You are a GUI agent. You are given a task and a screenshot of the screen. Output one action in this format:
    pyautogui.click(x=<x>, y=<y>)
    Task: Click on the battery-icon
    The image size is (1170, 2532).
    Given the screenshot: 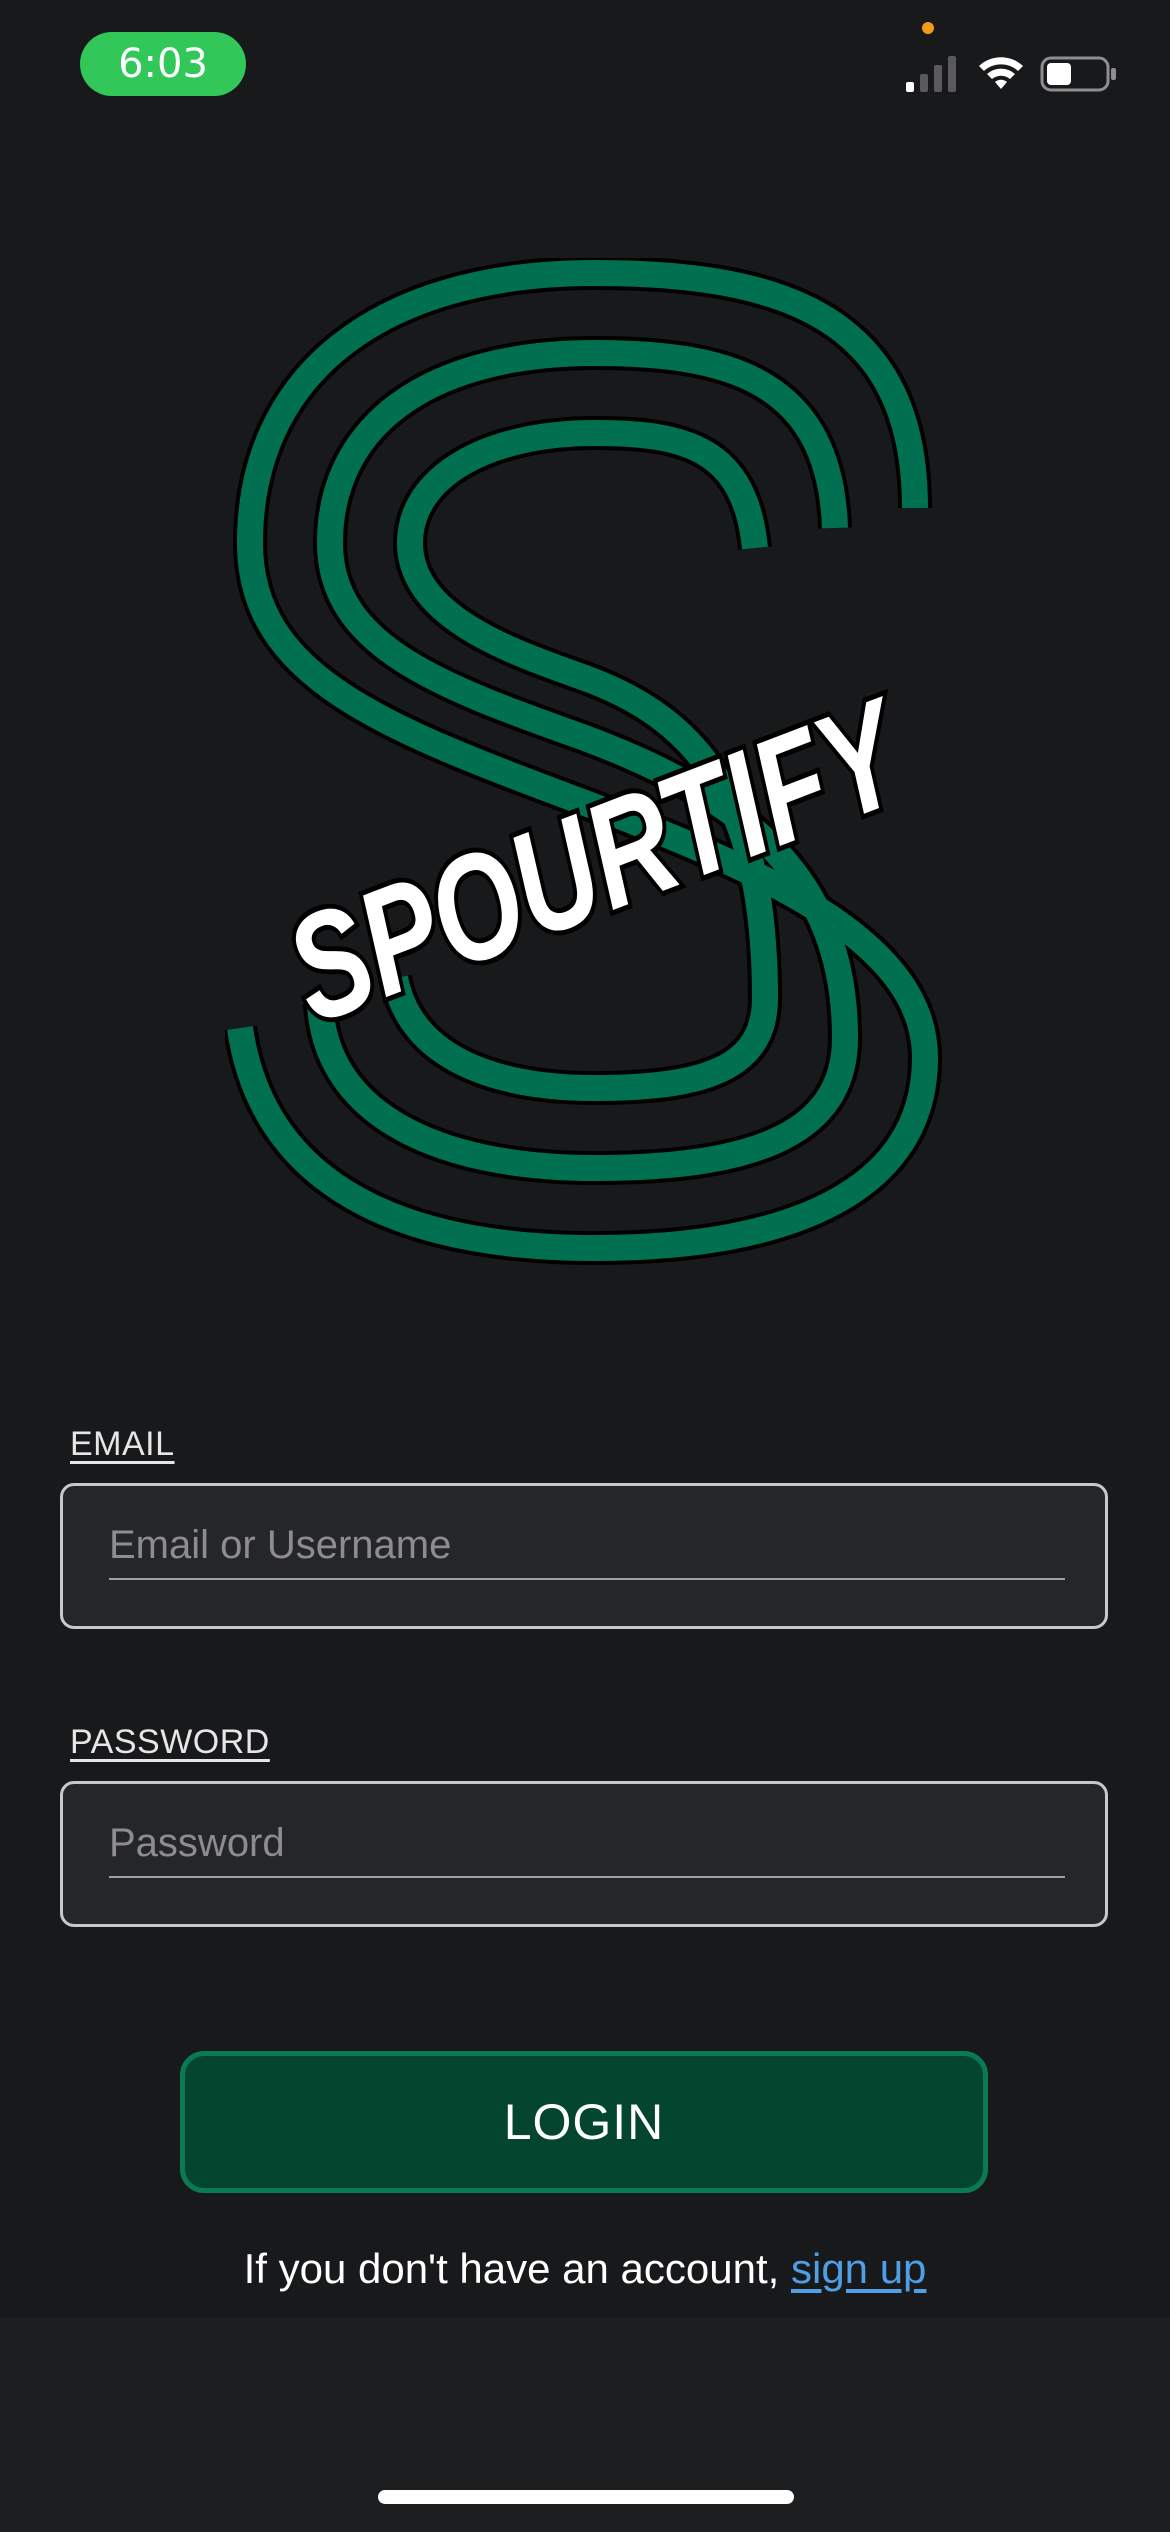 What is the action you would take?
    pyautogui.click(x=1078, y=74)
    